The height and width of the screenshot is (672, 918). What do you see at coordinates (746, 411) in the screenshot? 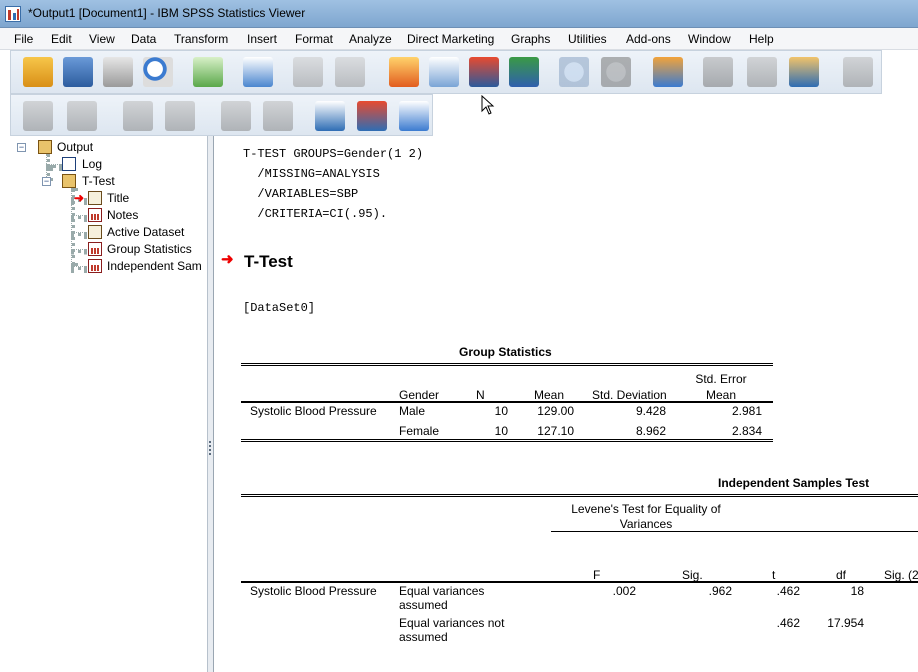
I see `cell-se: 2.981` at bounding box center [746, 411].